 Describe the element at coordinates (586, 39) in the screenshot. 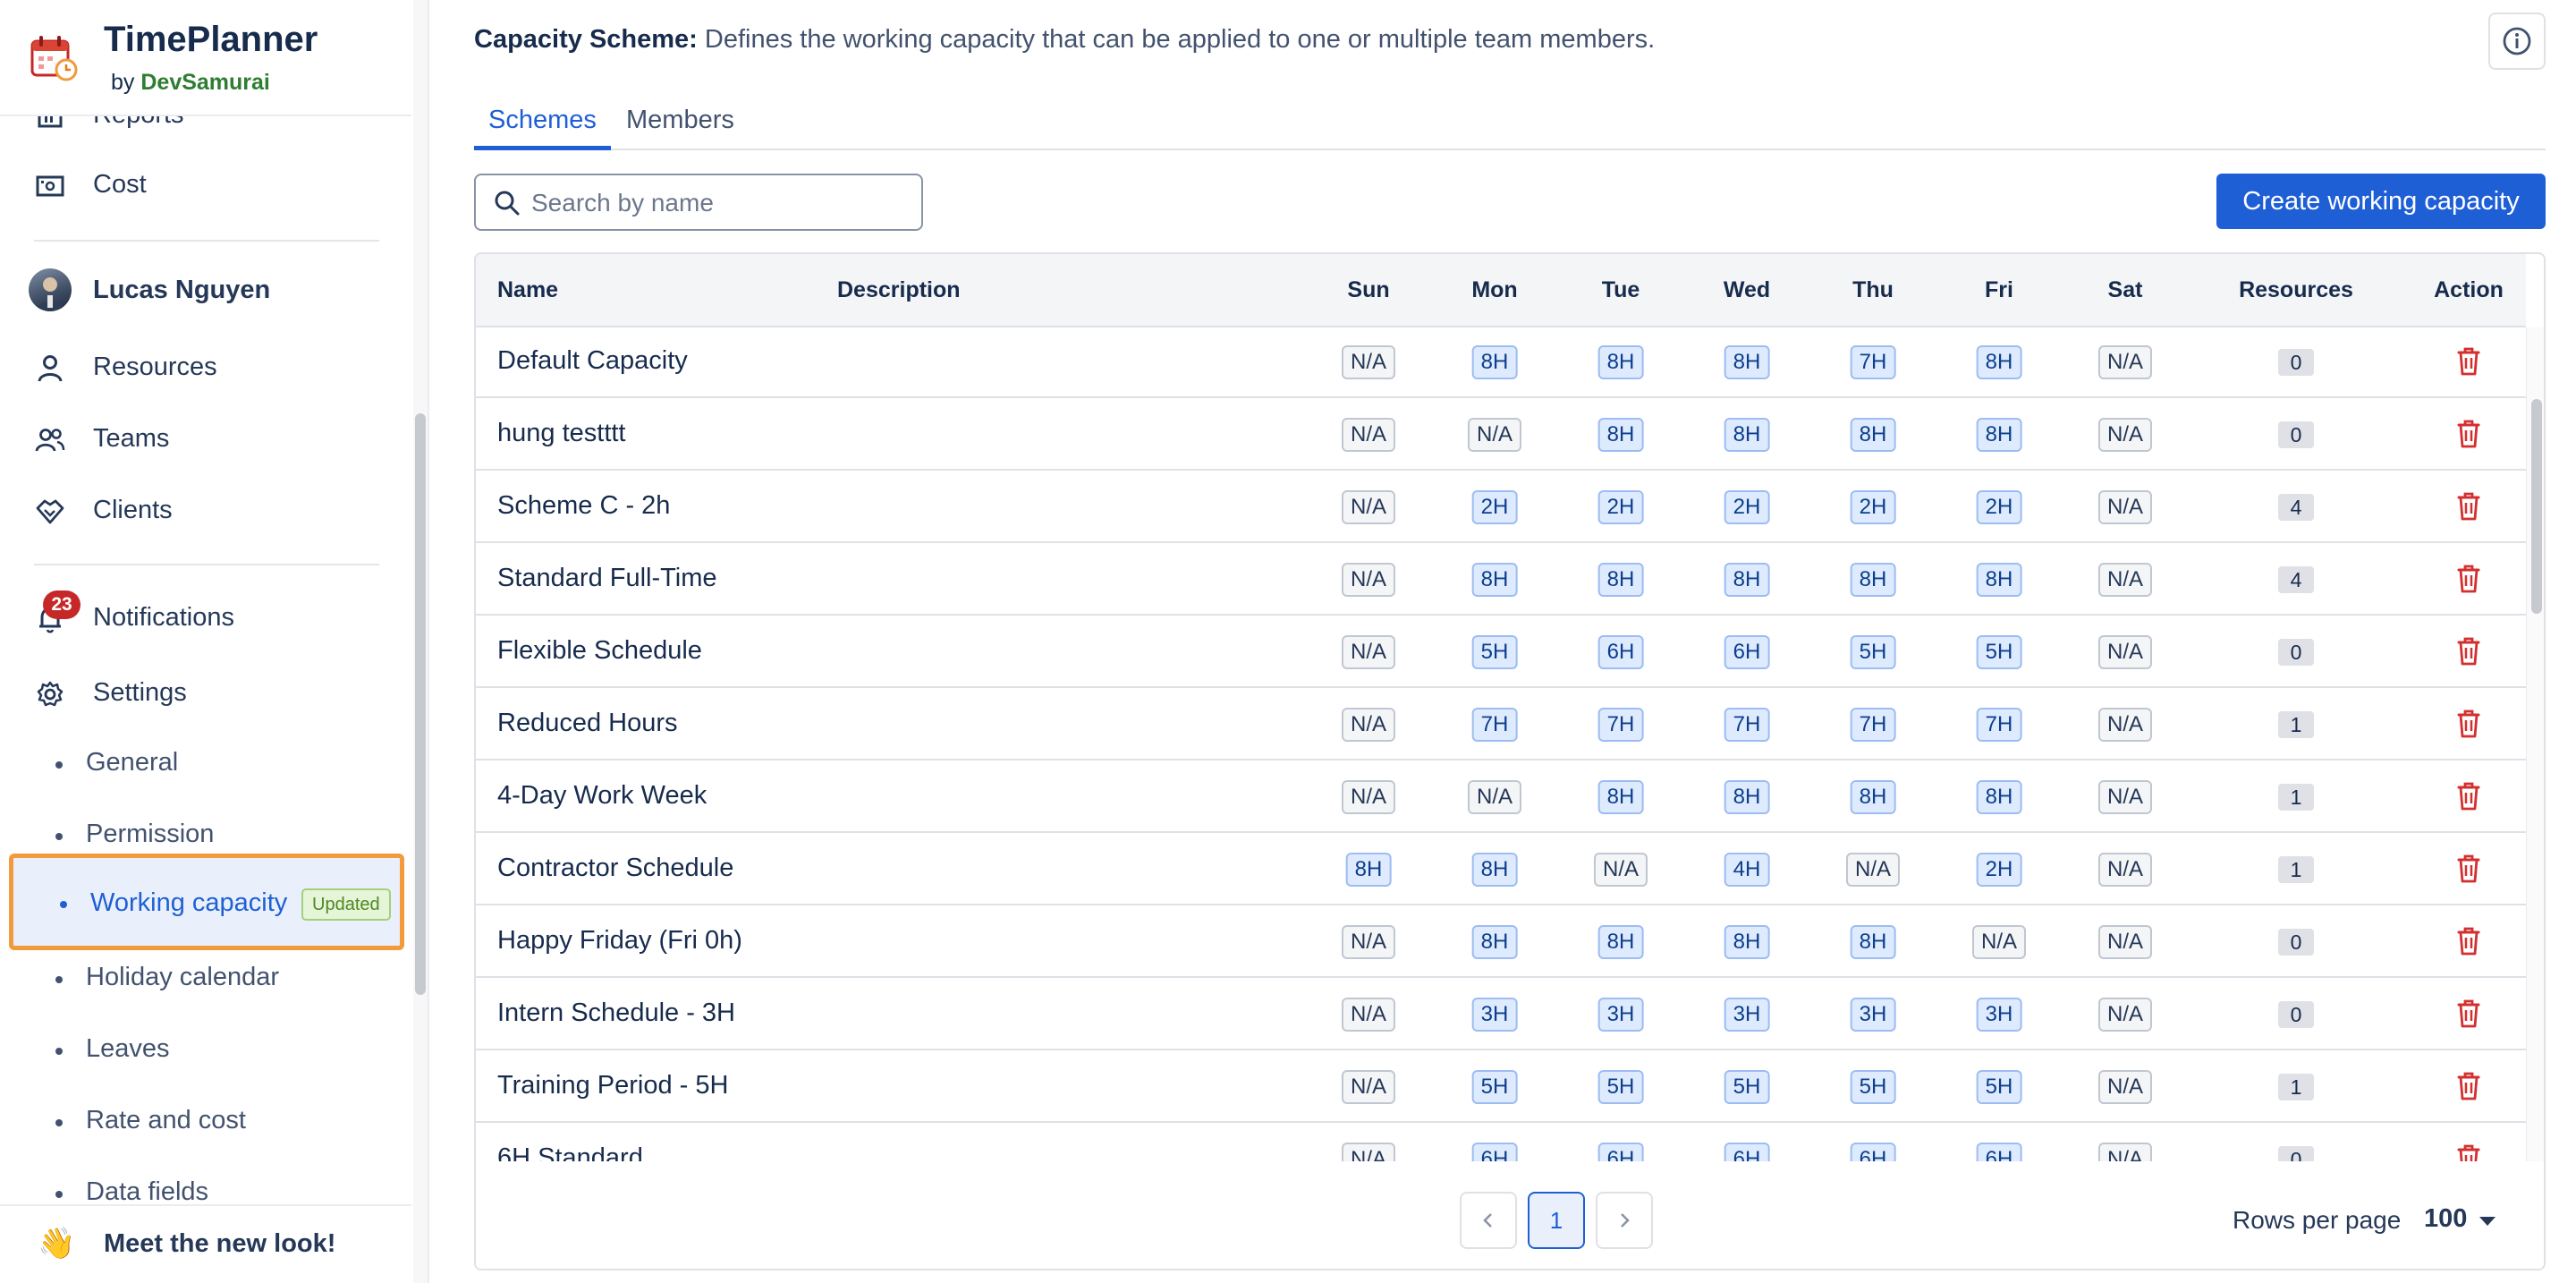

I see `page-description-title: Capacity Scheme:` at that location.